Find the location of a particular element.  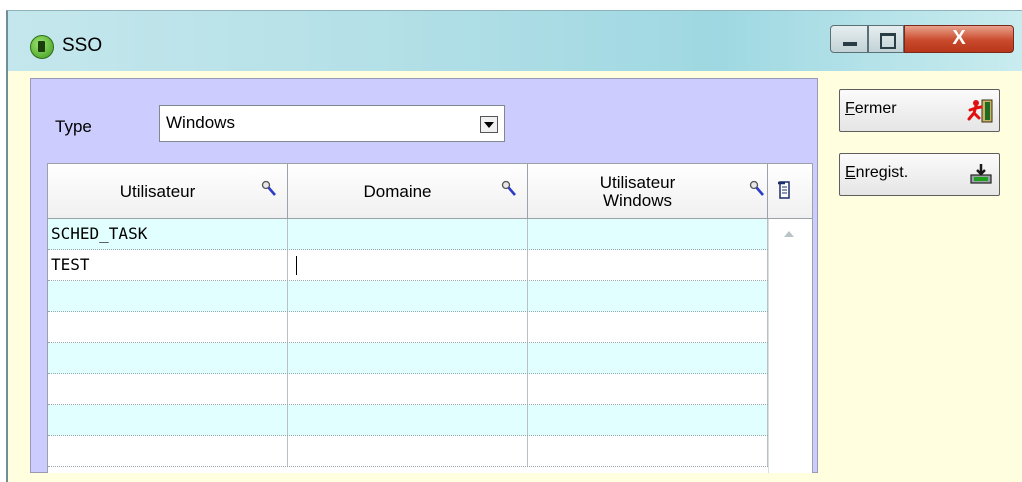

column-header-label: Domaine is located at coordinates (397, 191).